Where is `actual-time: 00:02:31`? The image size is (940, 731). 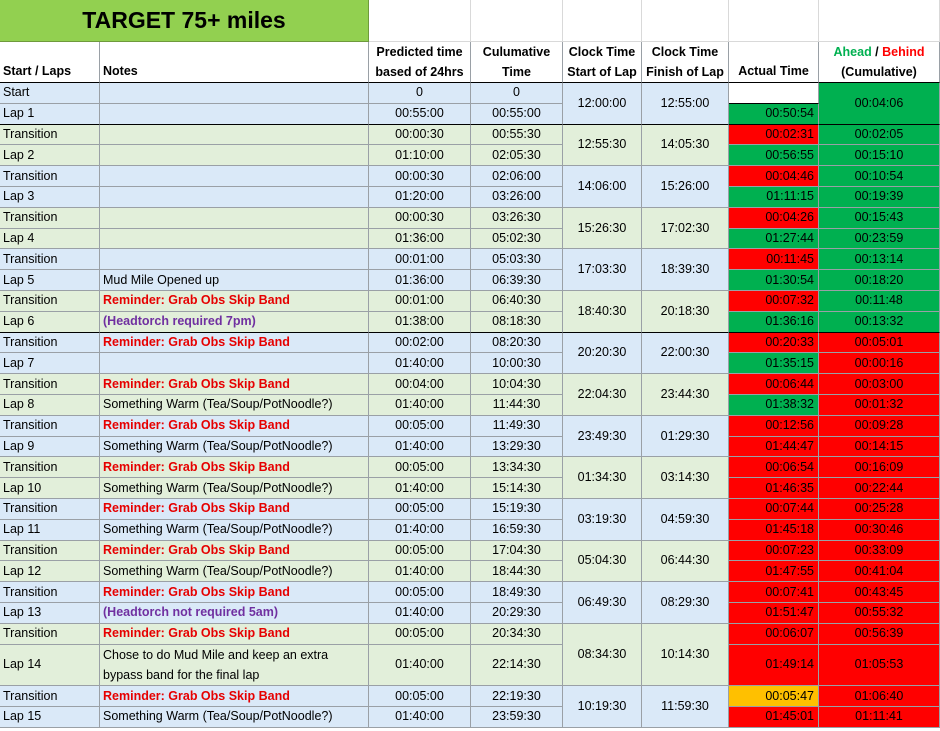
actual-time: 00:02:31 is located at coordinates (774, 135).